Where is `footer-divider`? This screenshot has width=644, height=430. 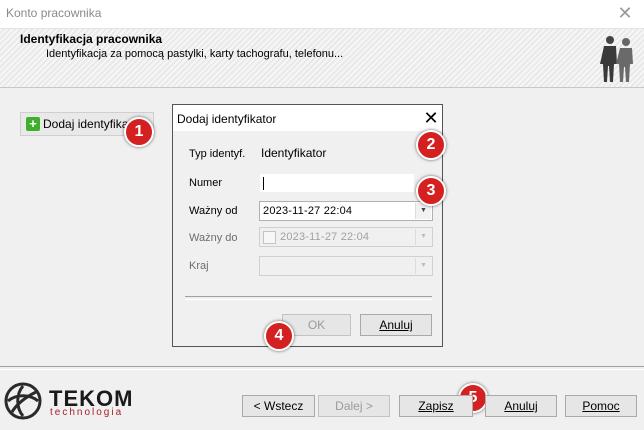
footer-divider is located at coordinates (322, 368).